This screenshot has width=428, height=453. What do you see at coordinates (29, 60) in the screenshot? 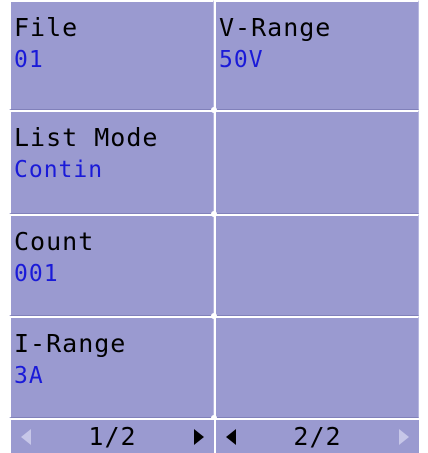
I see `file-value: 01` at bounding box center [29, 60].